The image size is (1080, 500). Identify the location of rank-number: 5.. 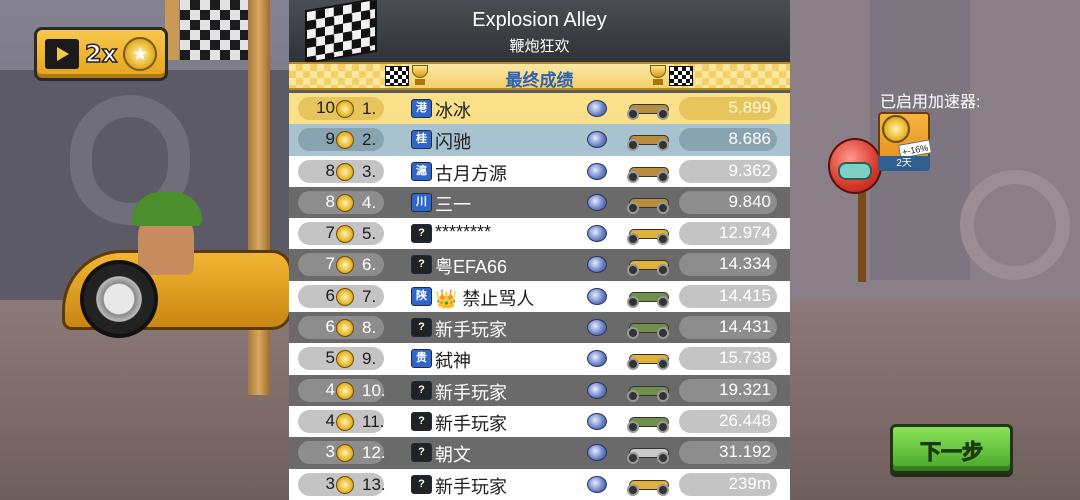
(369, 234).